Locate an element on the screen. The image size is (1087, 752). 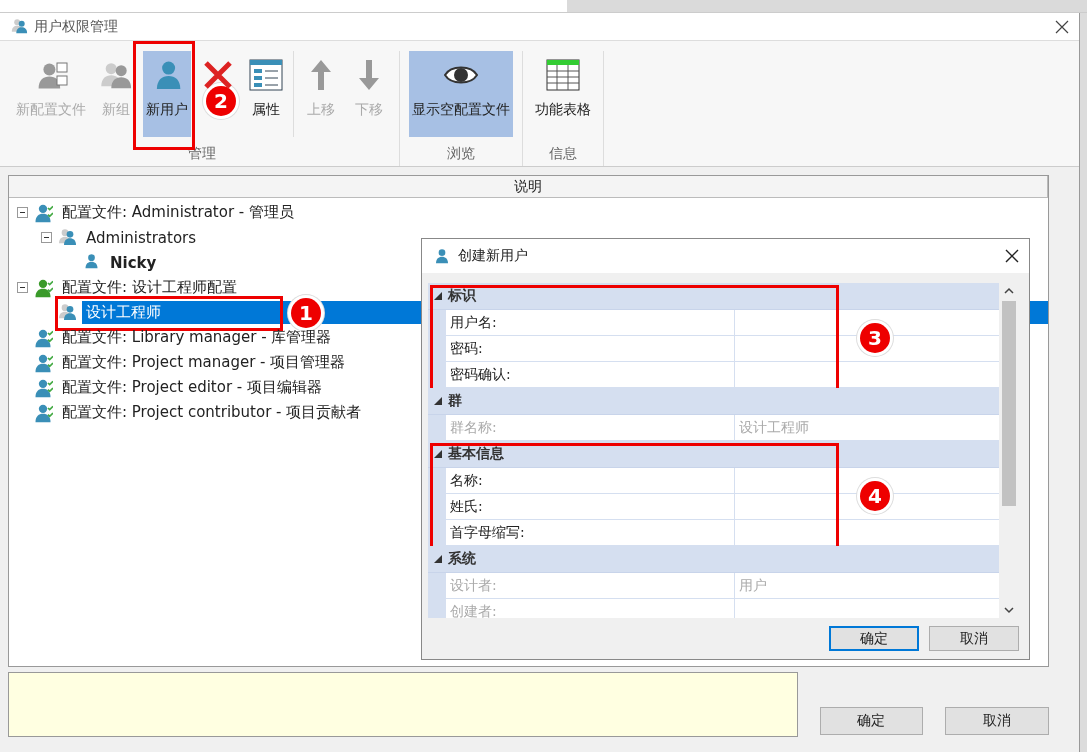
toolbar-button: 新用户 is located at coordinates (167, 94).